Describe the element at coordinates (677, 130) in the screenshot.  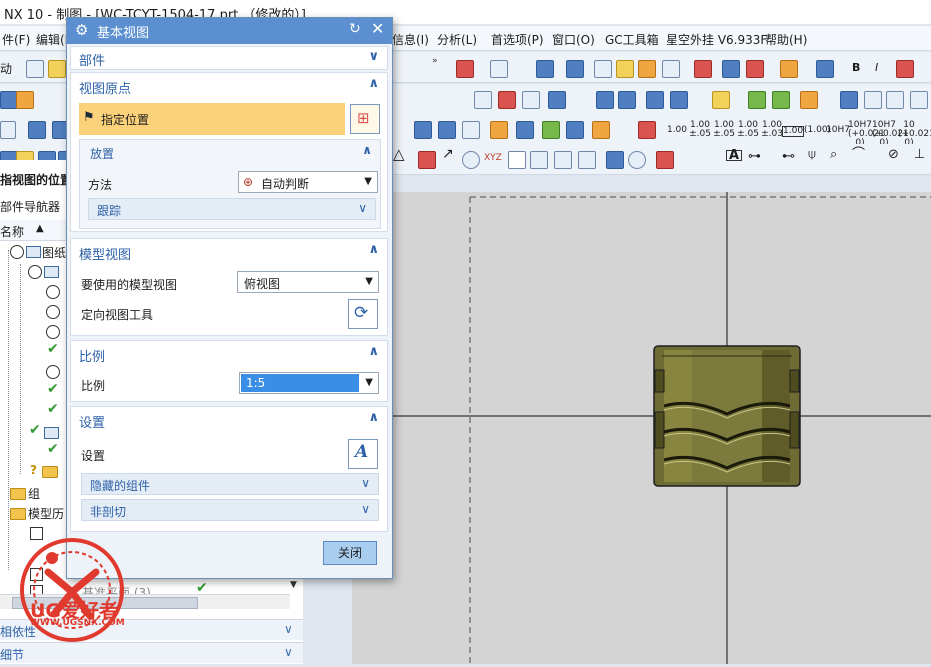
I see `tol-none: 1.00` at that location.